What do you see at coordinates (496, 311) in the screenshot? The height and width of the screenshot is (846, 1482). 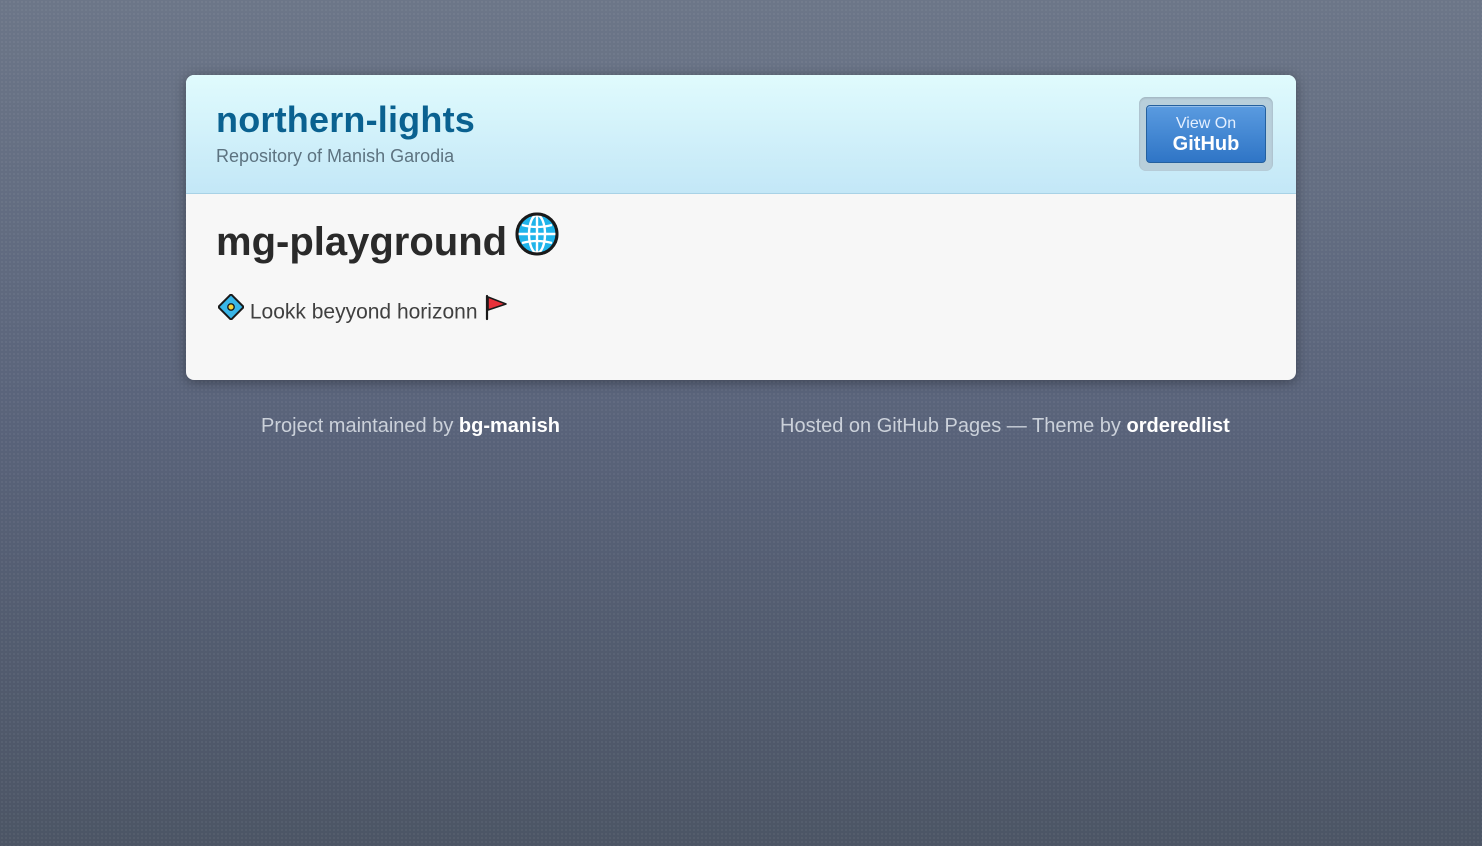 I see `flag-icon` at bounding box center [496, 311].